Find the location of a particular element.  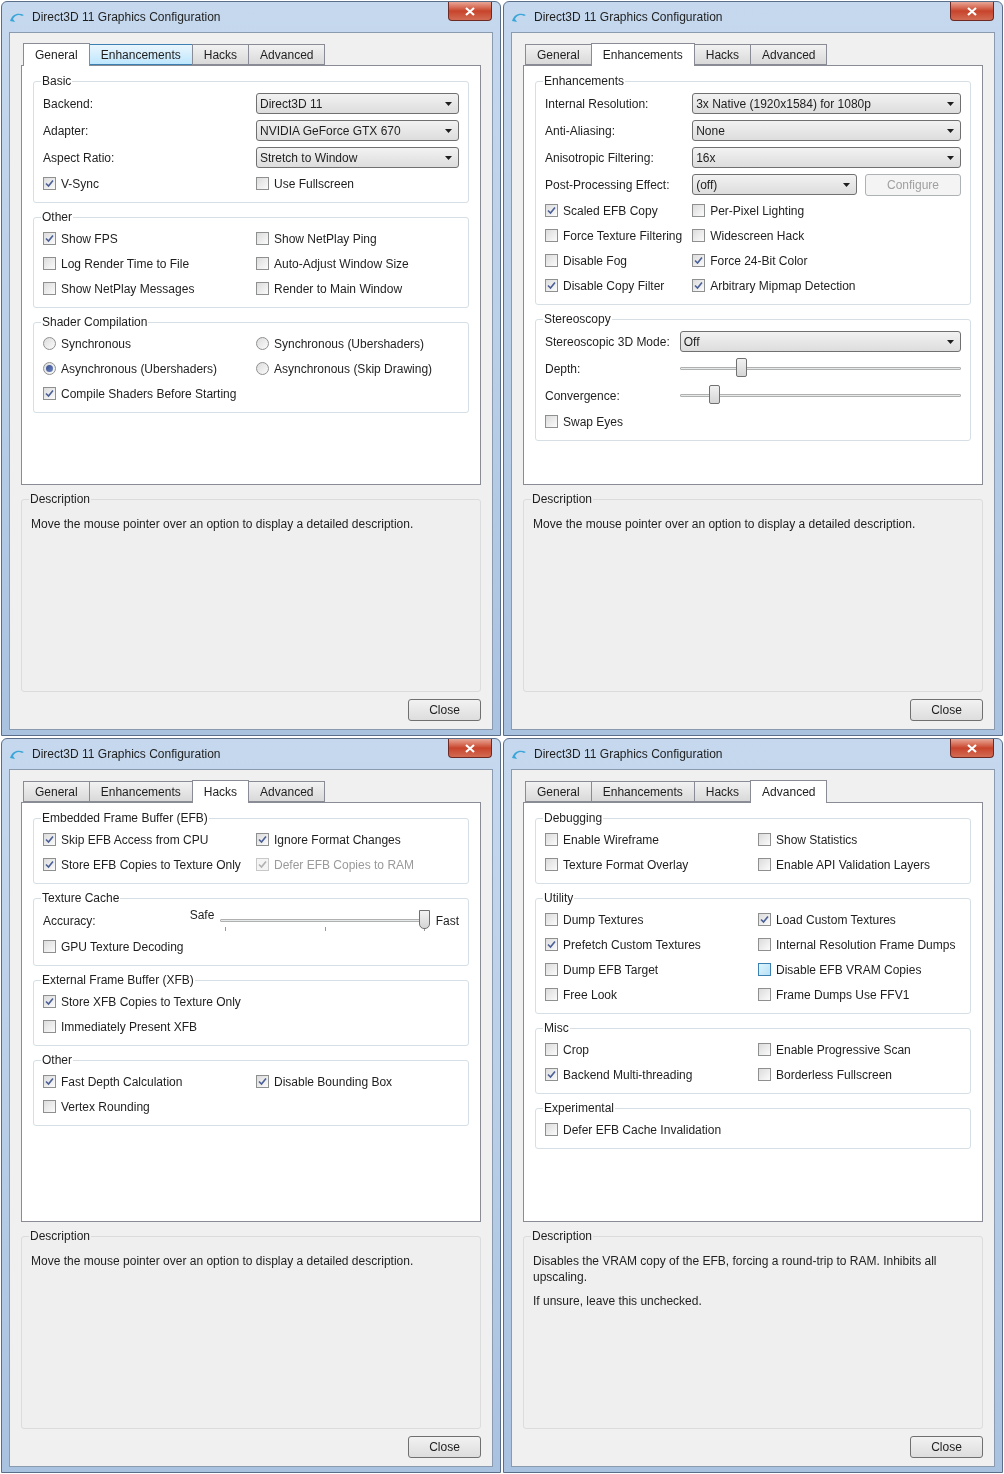

dropdown: NVIDIA GeForce GTX 670 is located at coordinates (357, 130).